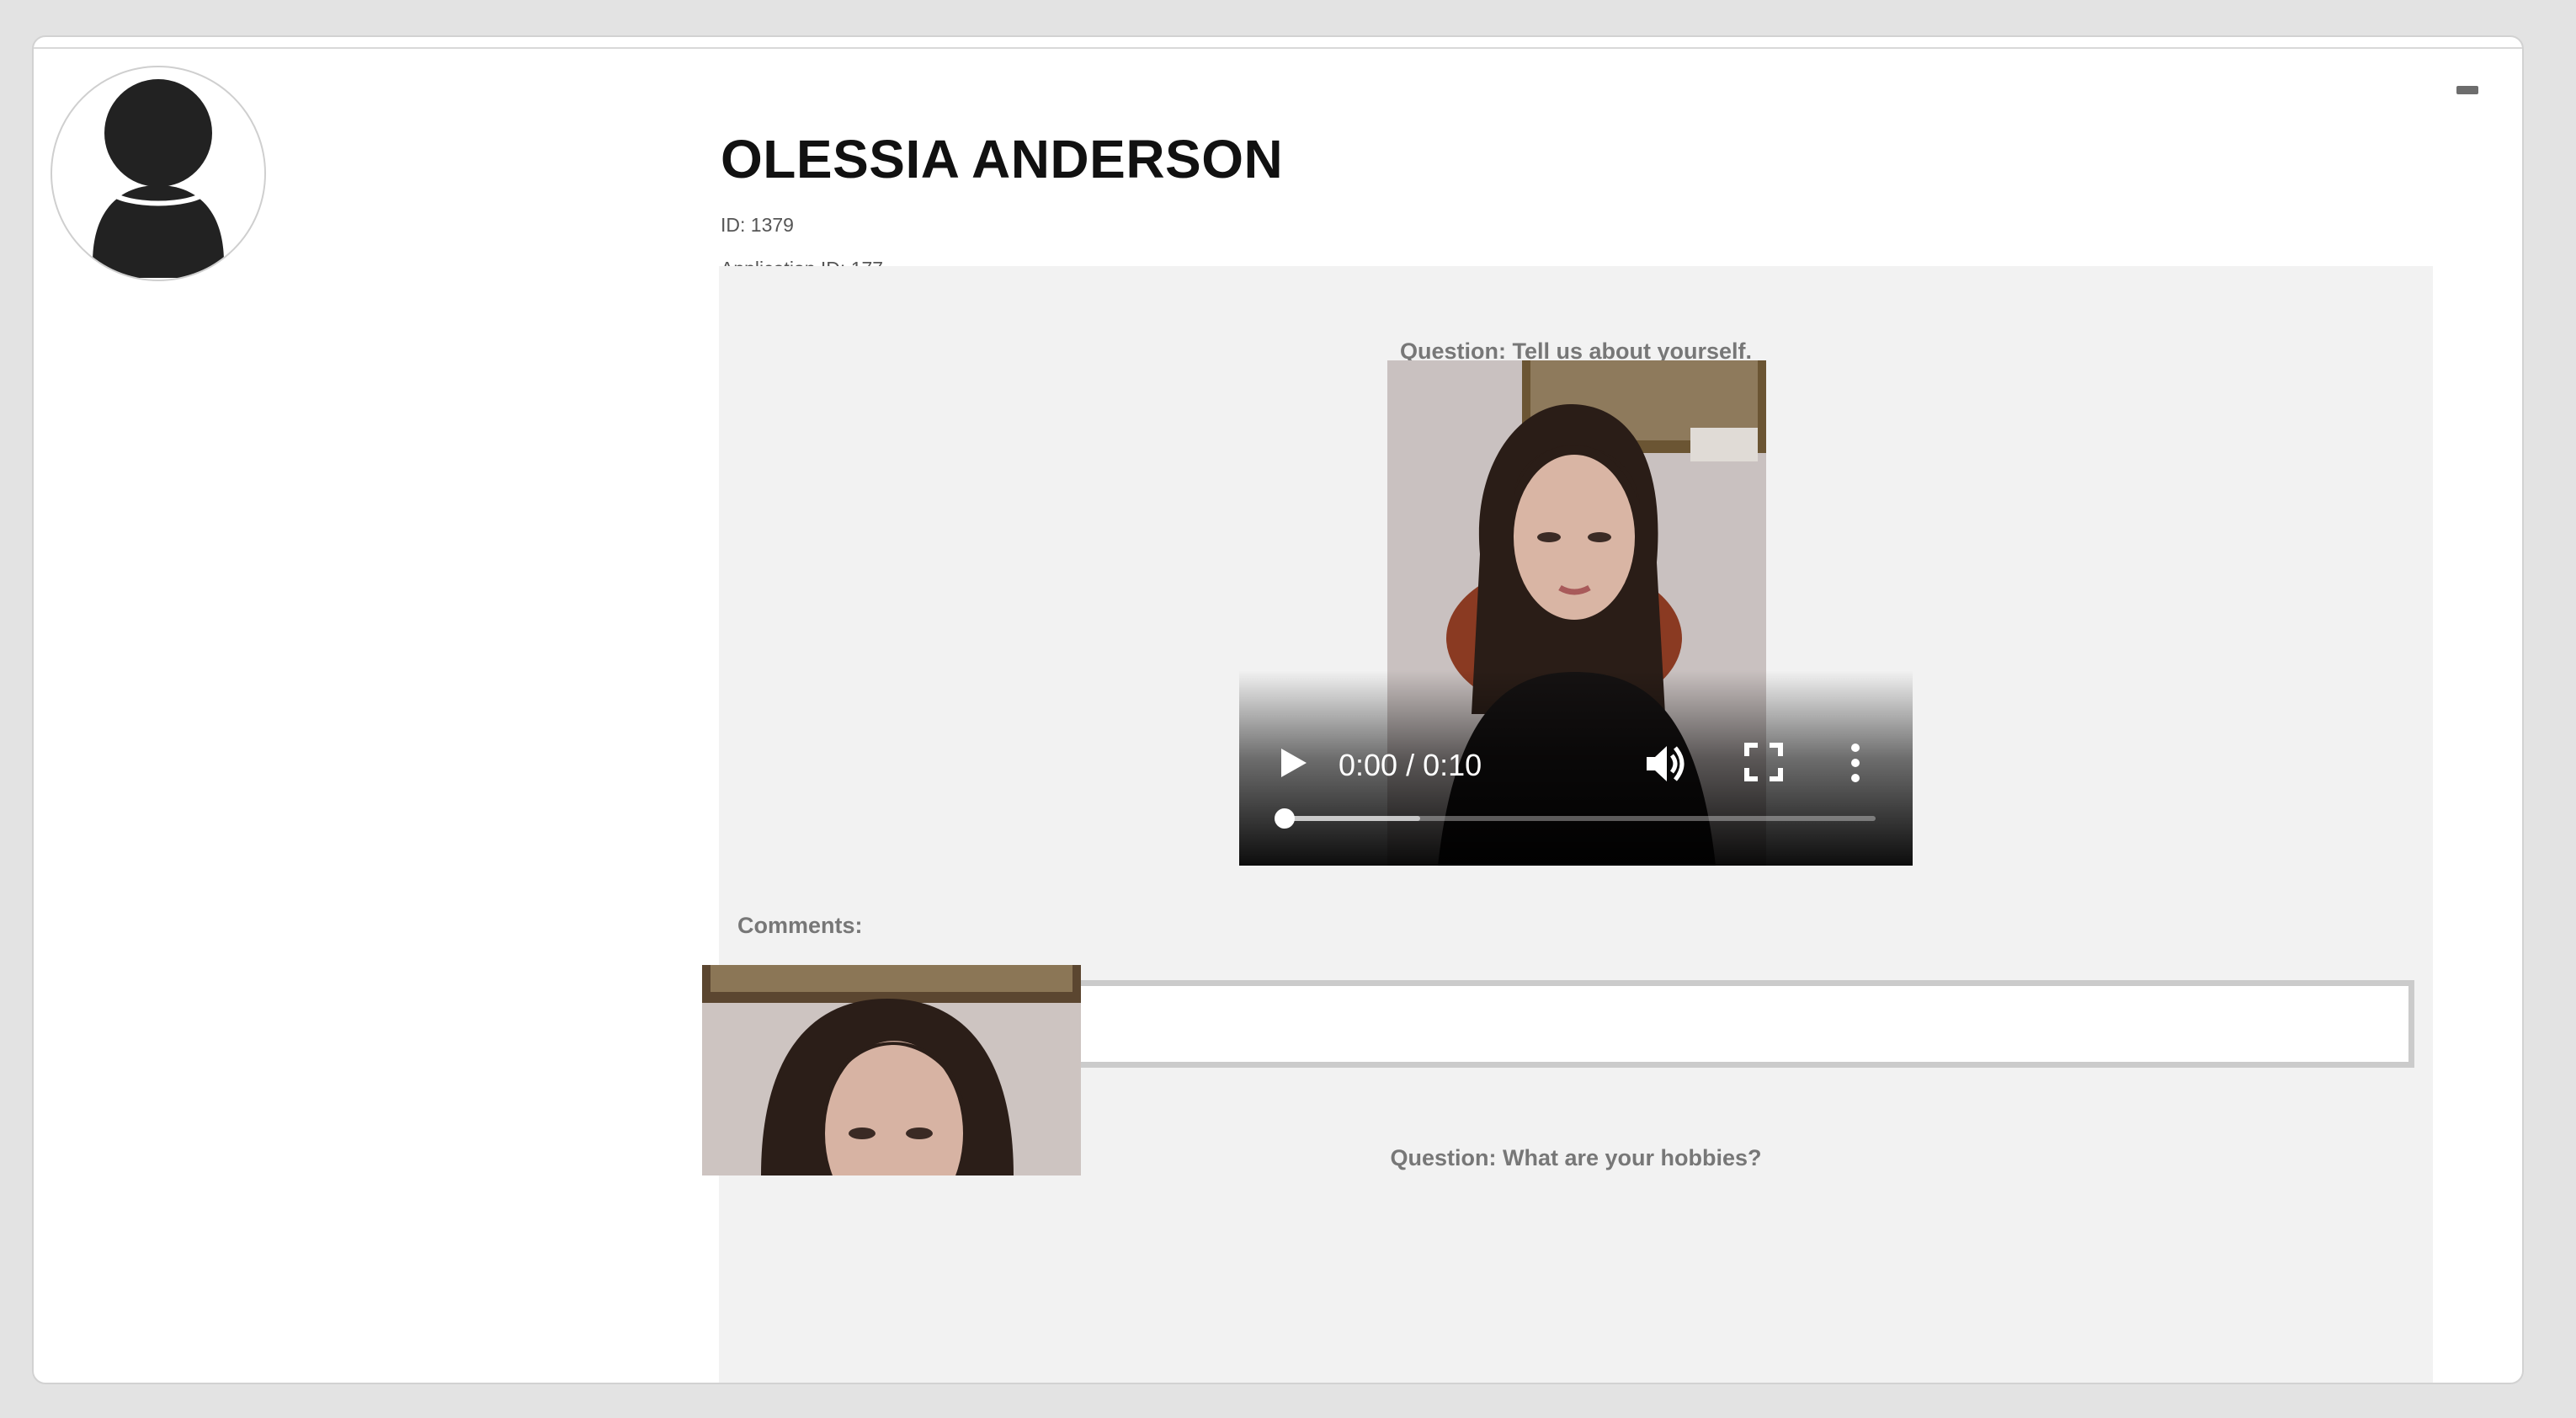 Image resolution: width=2576 pixels, height=1418 pixels. Describe the element at coordinates (1353, 818) in the screenshot. I see `video-buffered-bar` at that location.